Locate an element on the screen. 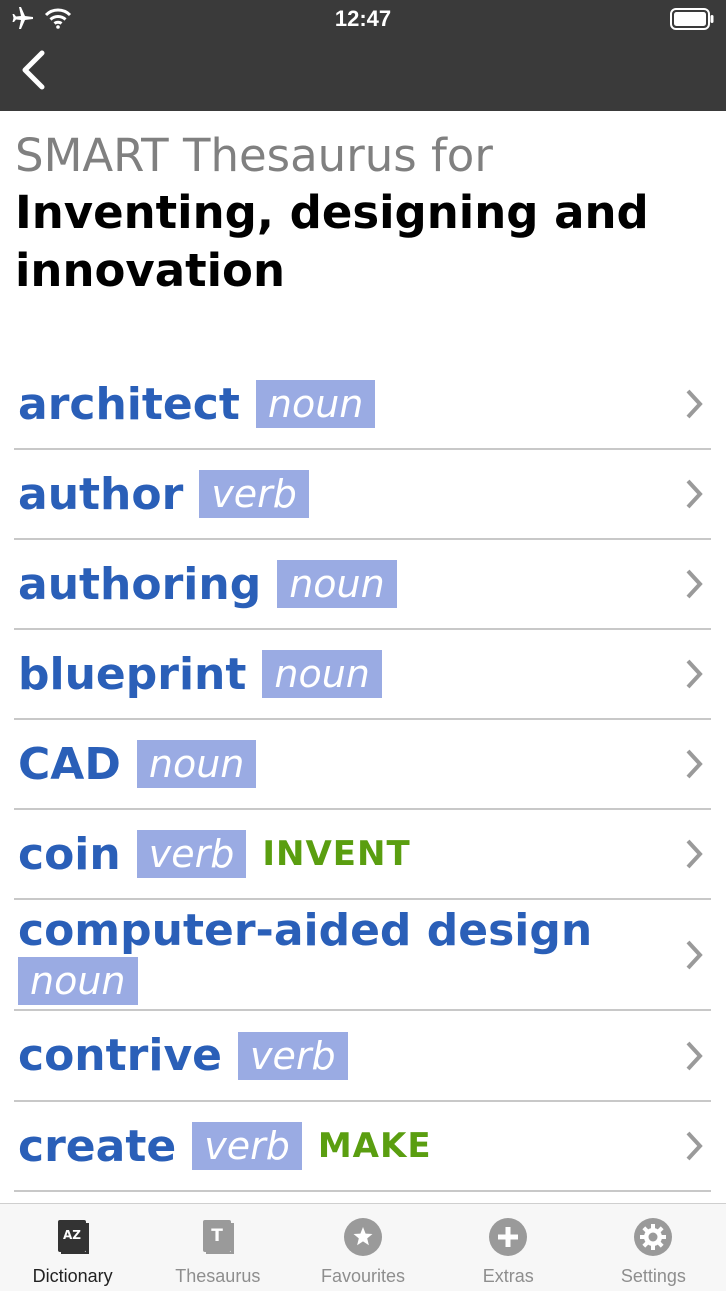  back-button is located at coordinates (38, 72).